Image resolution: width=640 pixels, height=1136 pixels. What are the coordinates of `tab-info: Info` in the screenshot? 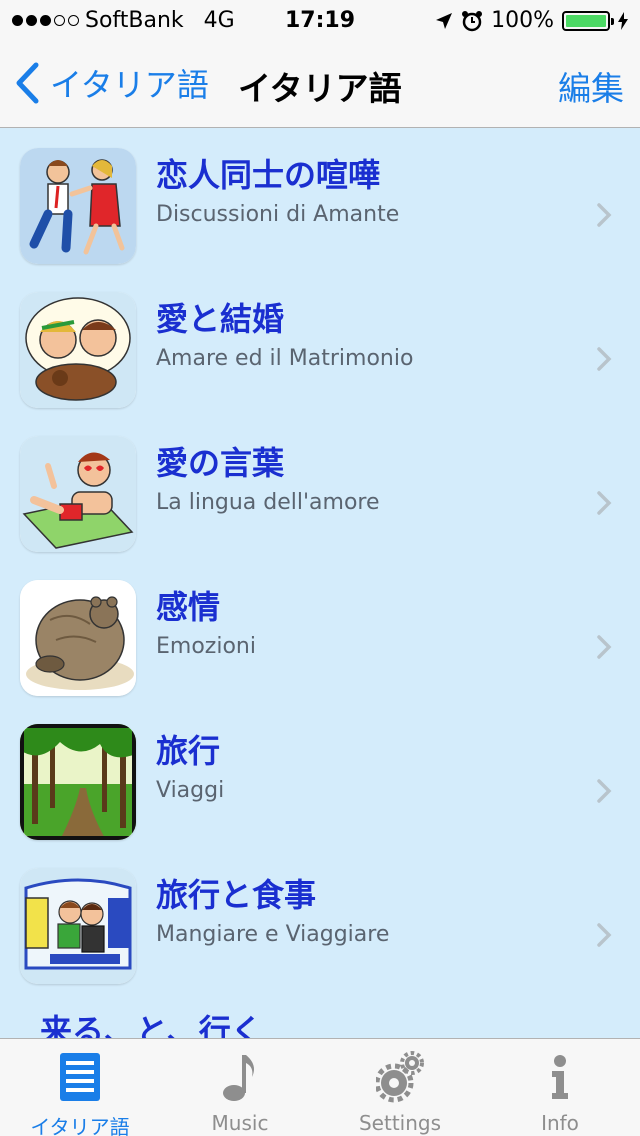 It's located at (560, 1087).